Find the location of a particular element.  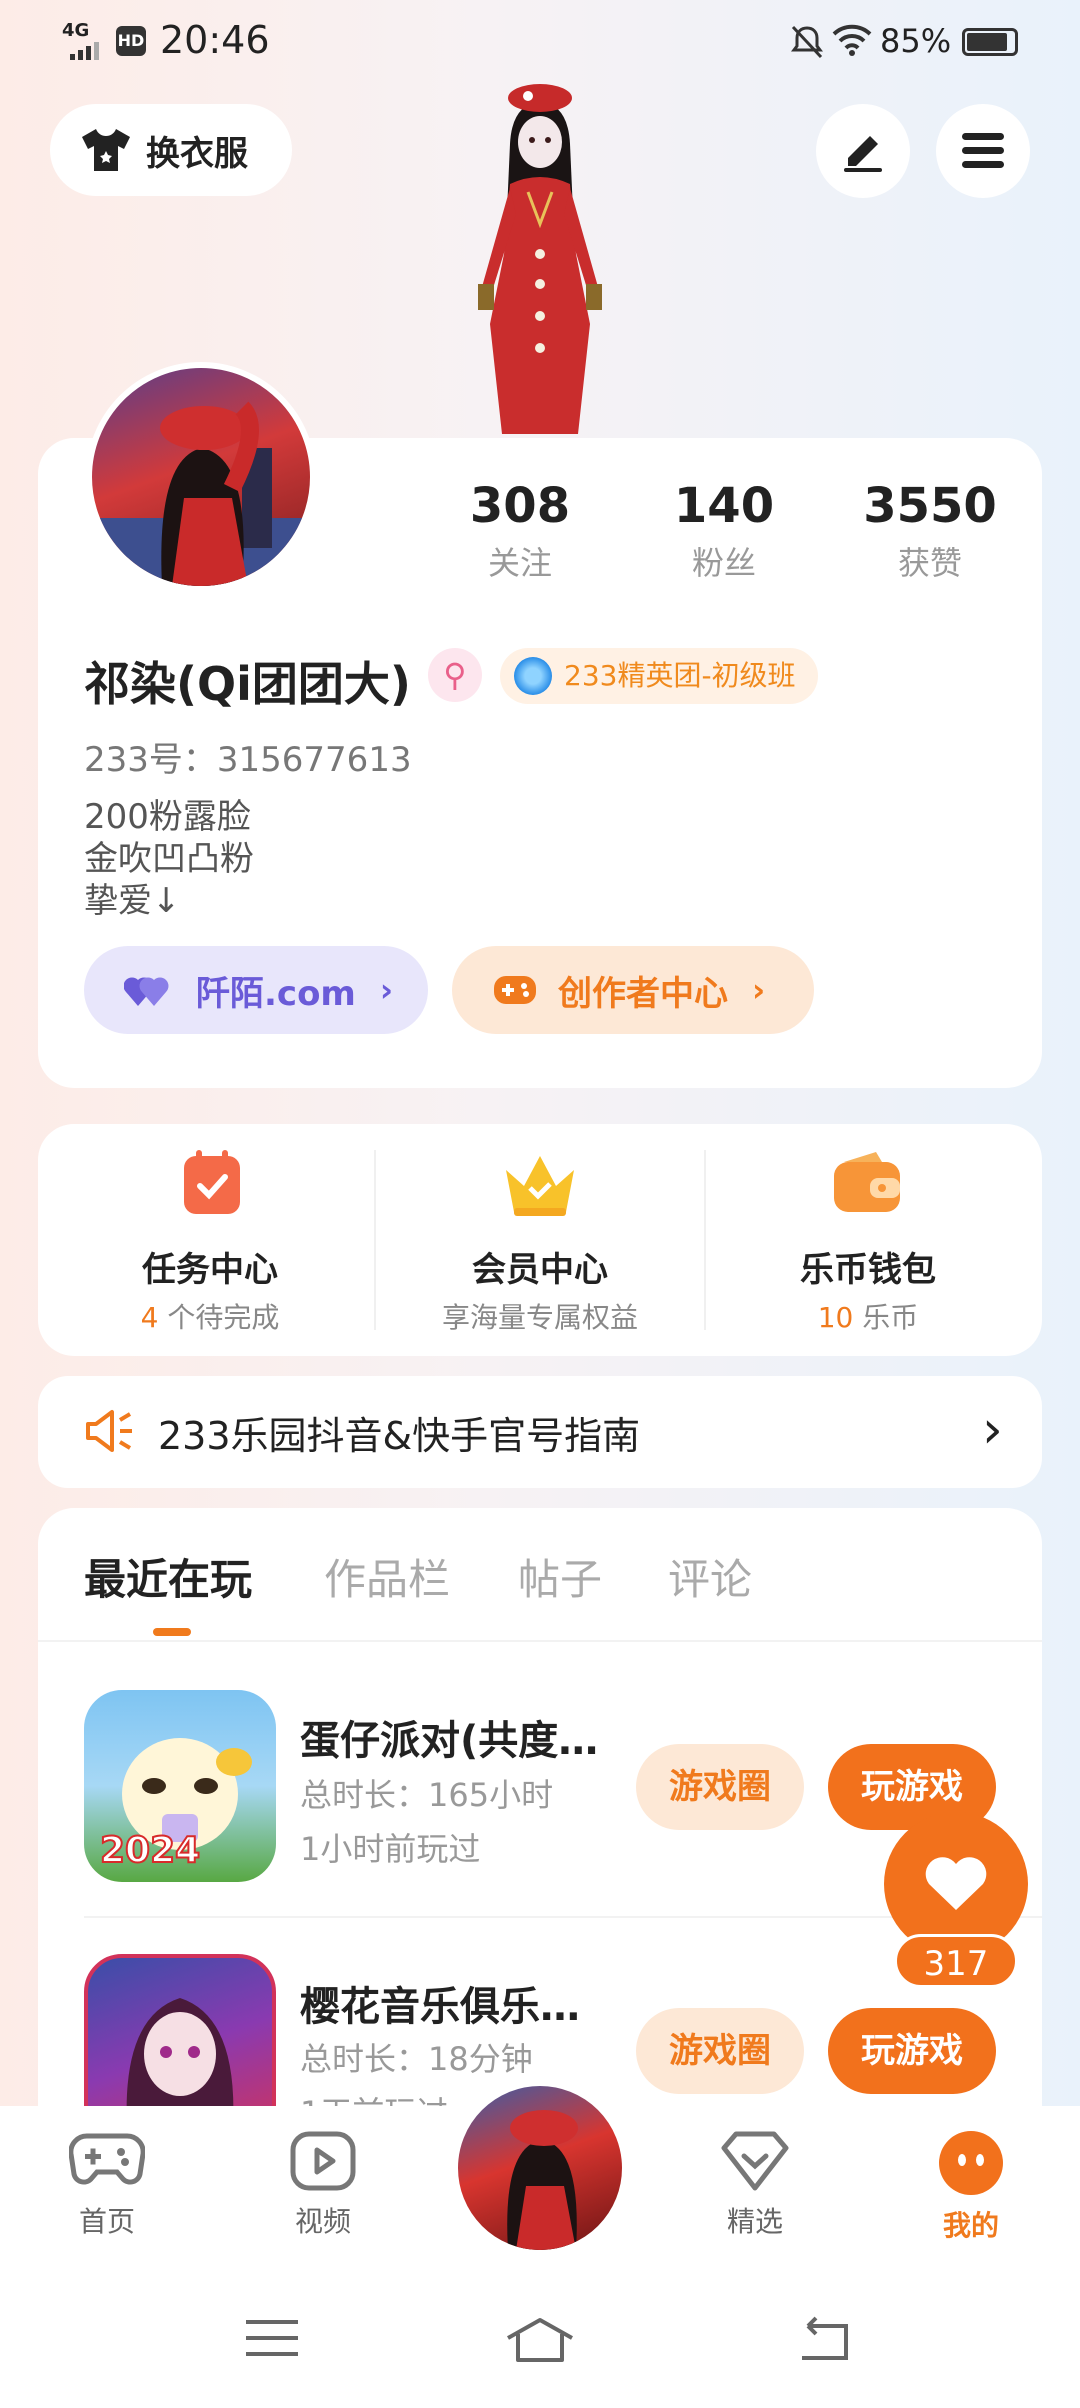

username: 祁染(Qi团团大) is located at coordinates (247, 684).